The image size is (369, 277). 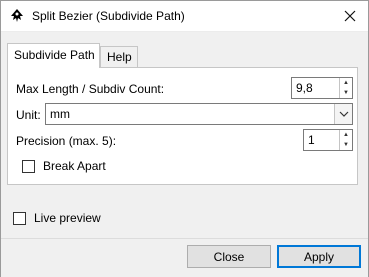 What do you see at coordinates (67, 218) in the screenshot?
I see `live-preview-label: Live preview` at bounding box center [67, 218].